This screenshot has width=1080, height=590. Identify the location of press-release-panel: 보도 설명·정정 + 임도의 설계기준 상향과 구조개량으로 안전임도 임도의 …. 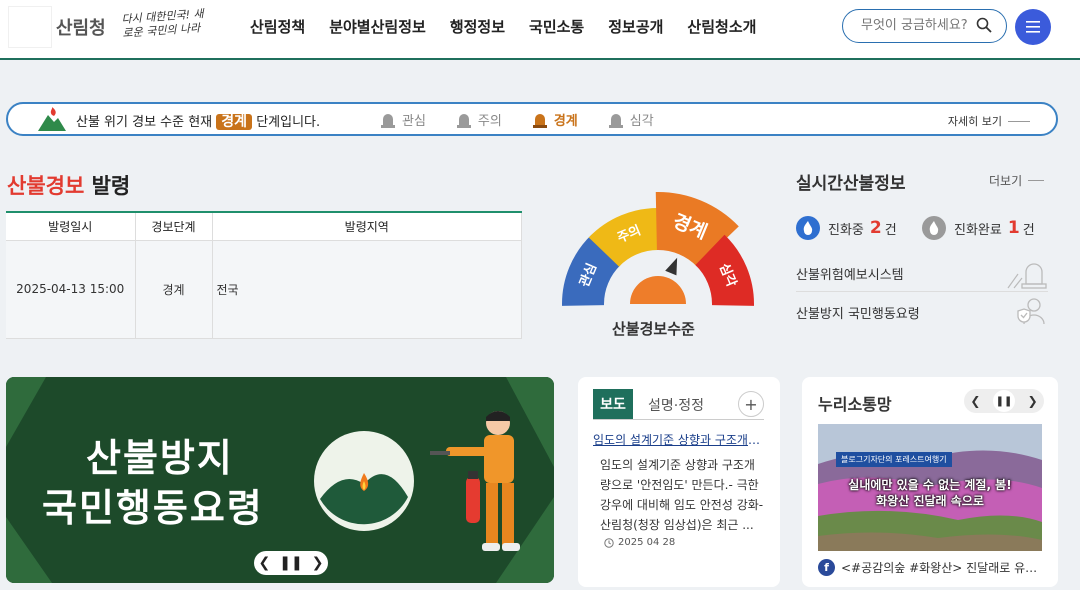
(679, 482).